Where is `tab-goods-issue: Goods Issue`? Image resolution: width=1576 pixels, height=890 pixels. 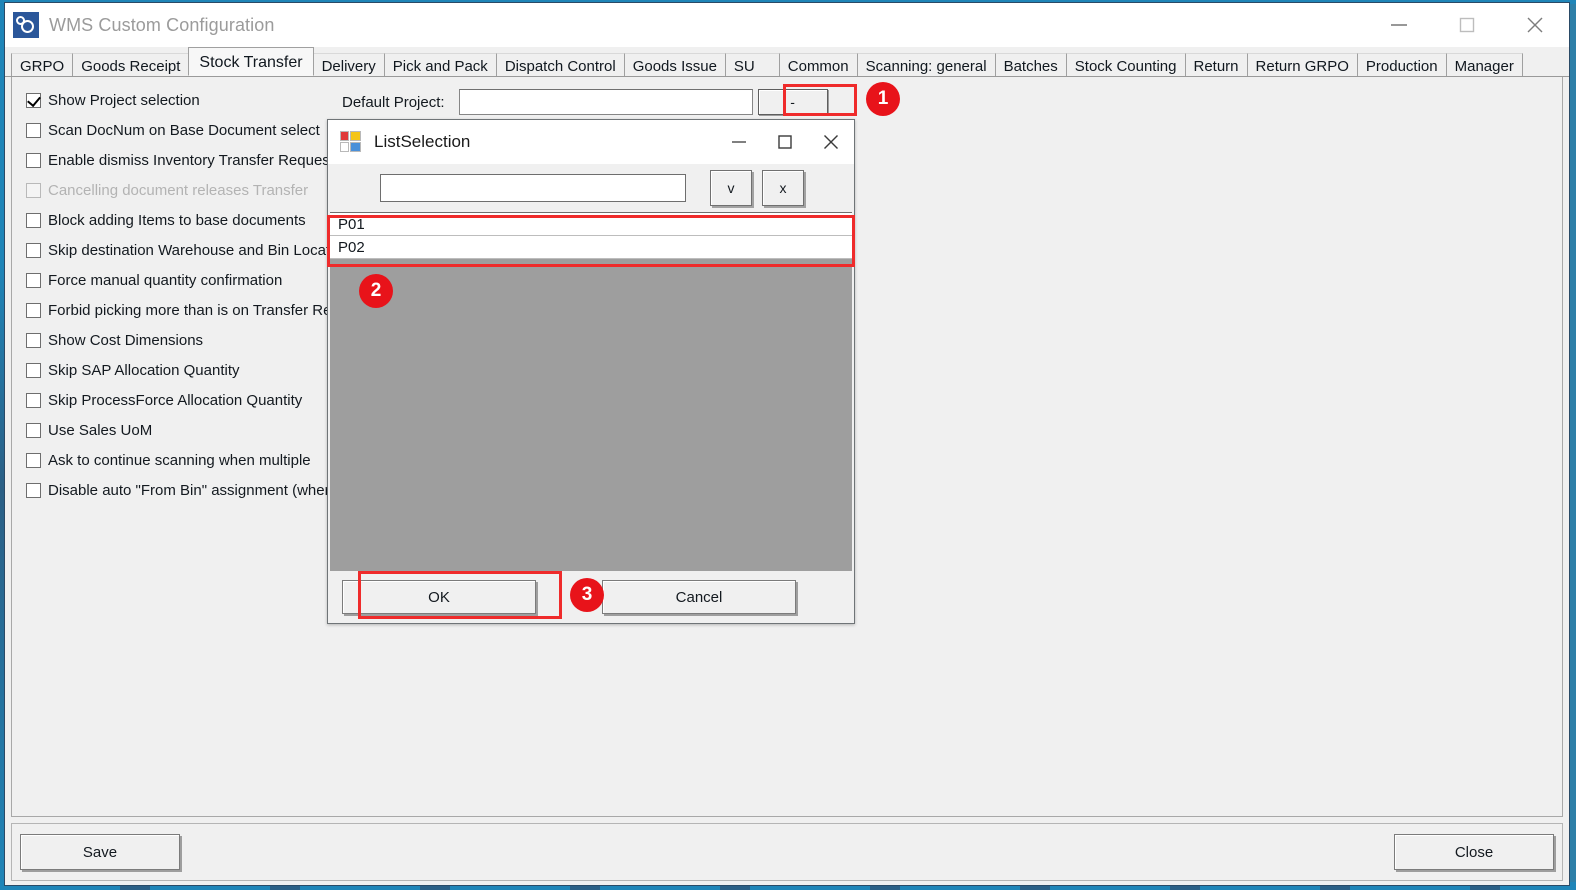 tab-goods-issue: Goods Issue is located at coordinates (674, 64).